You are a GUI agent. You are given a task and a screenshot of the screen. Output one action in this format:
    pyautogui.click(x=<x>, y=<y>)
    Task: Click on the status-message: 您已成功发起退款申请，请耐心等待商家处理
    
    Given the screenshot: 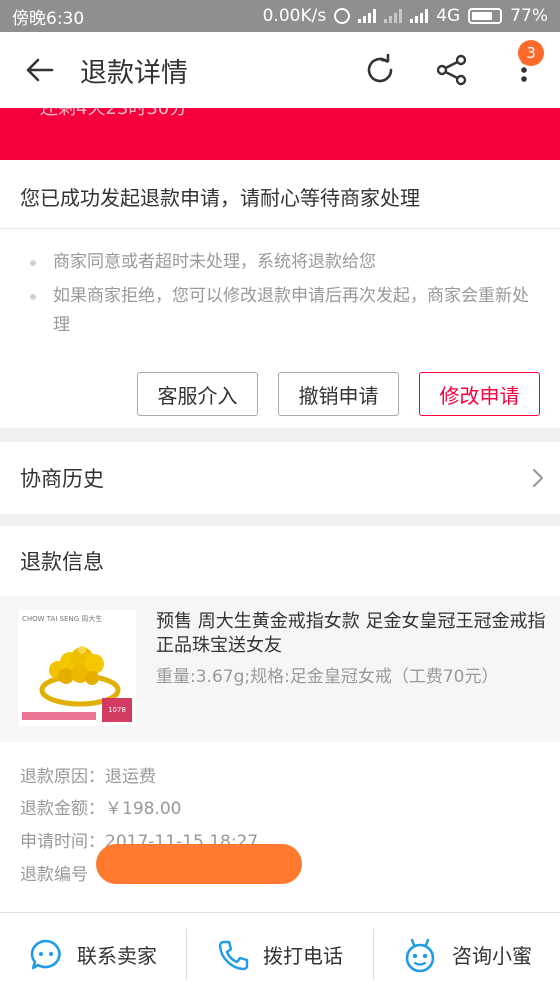 What is the action you would take?
    pyautogui.click(x=220, y=198)
    